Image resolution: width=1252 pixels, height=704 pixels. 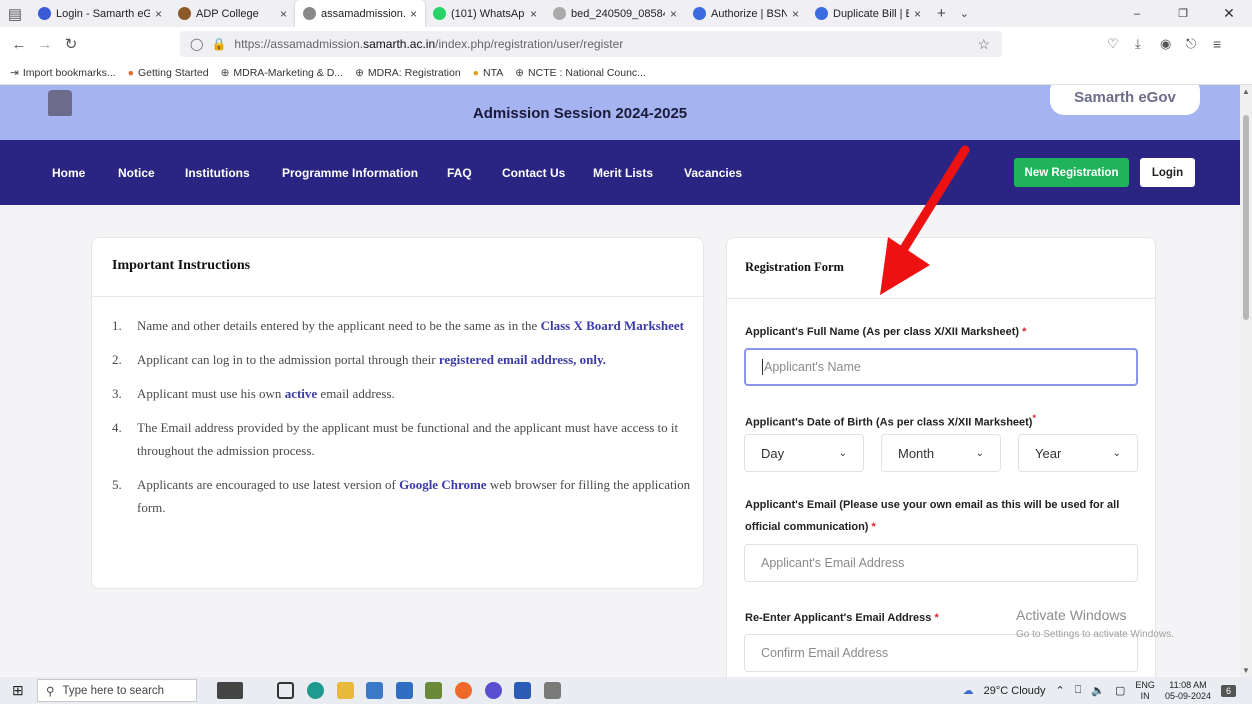 I want to click on network-icon: ⎕, so click(x=1078, y=690).